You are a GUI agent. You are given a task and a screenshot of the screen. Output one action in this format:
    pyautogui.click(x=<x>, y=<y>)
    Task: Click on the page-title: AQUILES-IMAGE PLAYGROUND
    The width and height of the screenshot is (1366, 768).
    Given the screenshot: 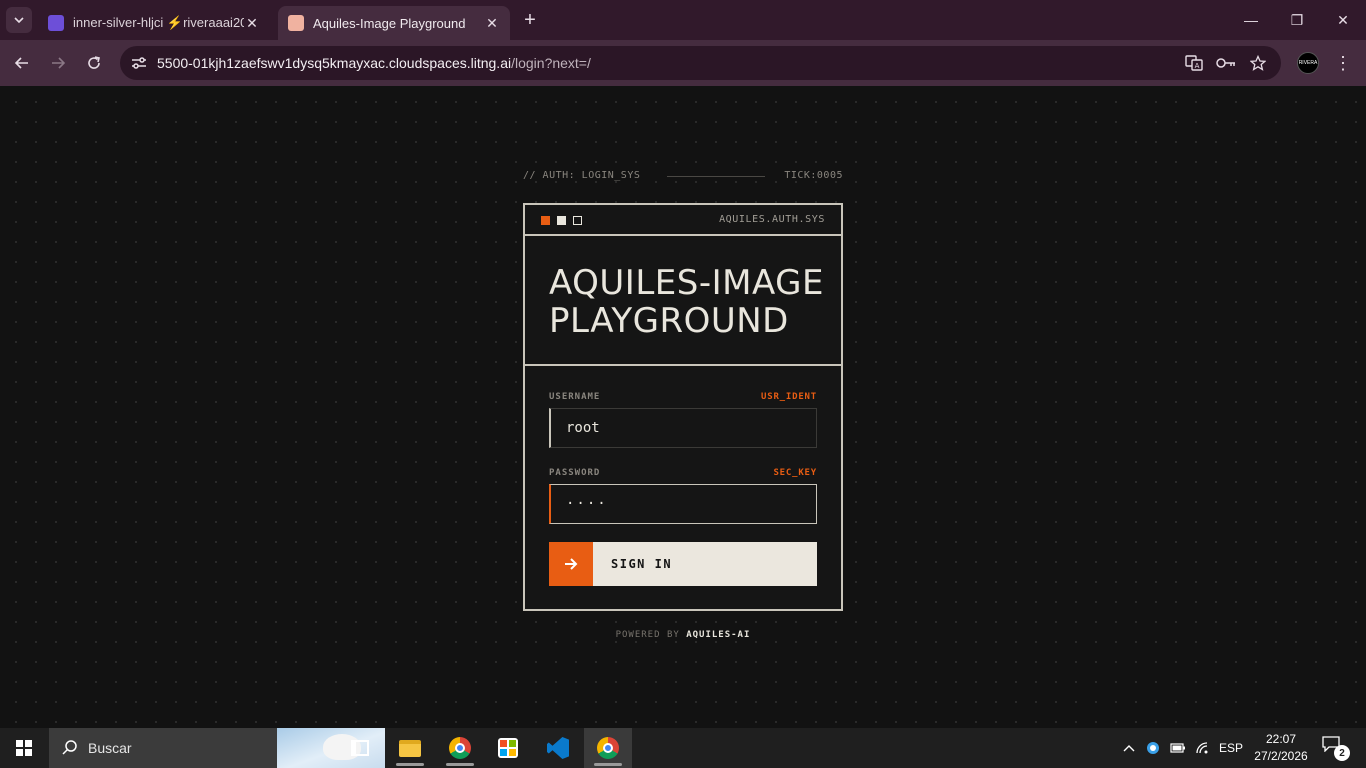 What is the action you would take?
    pyautogui.click(x=686, y=302)
    